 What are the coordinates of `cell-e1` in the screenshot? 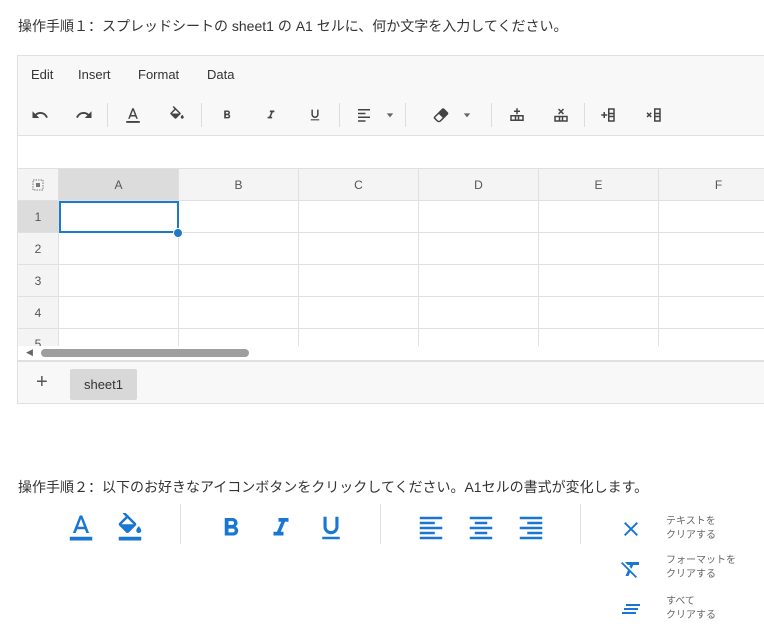 It's located at (599, 217).